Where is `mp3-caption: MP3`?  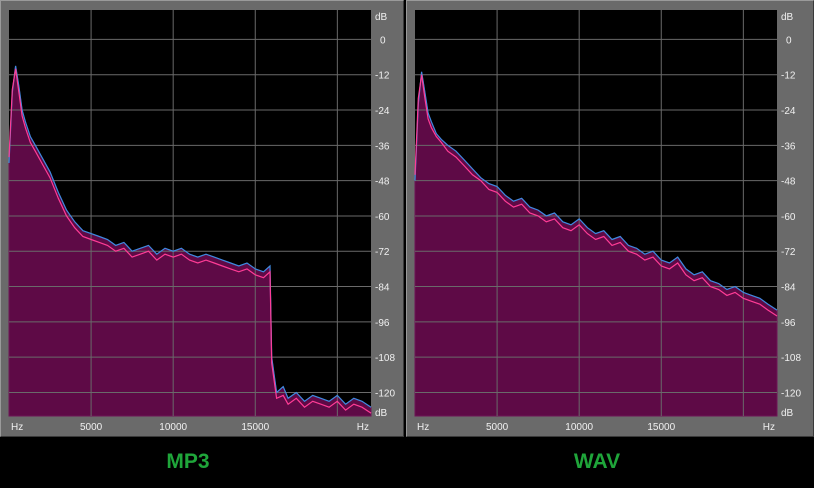 mp3-caption: MP3 is located at coordinates (188, 461).